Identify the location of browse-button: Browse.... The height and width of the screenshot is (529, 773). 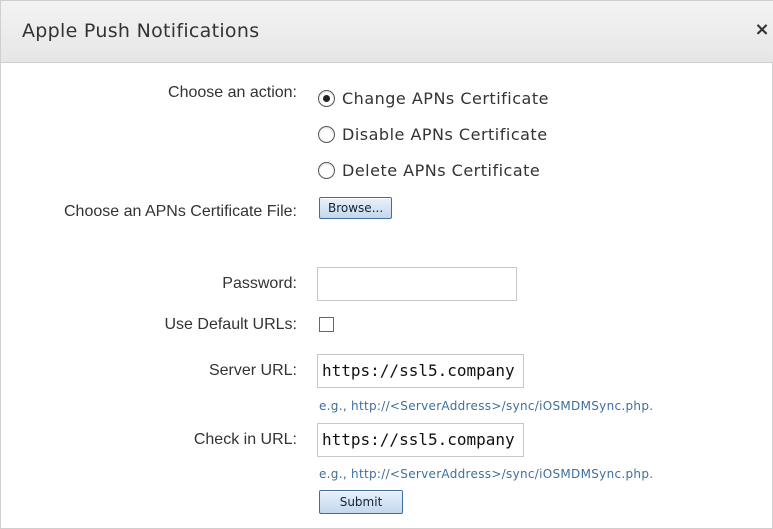
(356, 208).